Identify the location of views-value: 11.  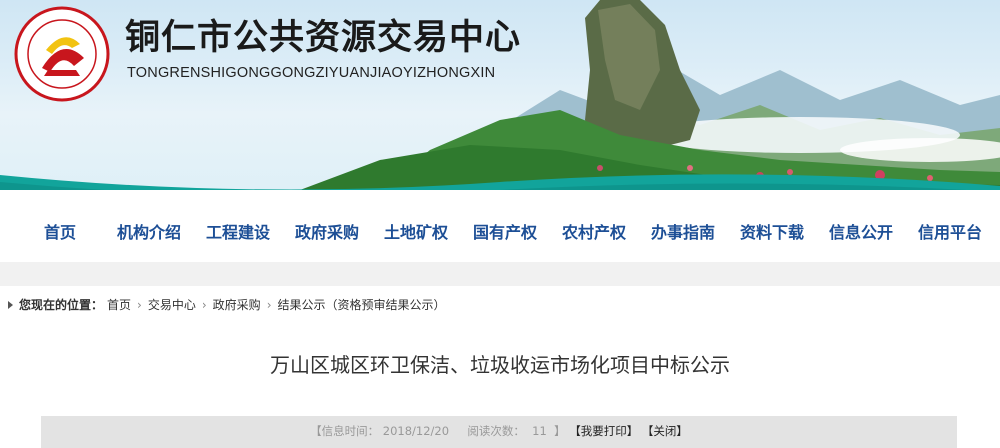
(539, 431).